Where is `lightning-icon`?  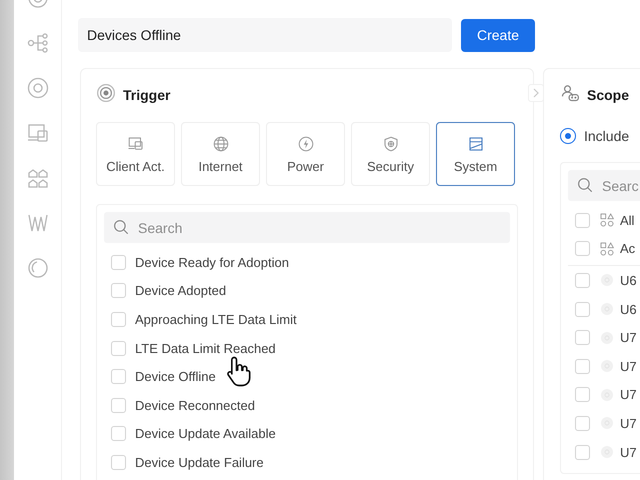
lightning-icon is located at coordinates (305, 143).